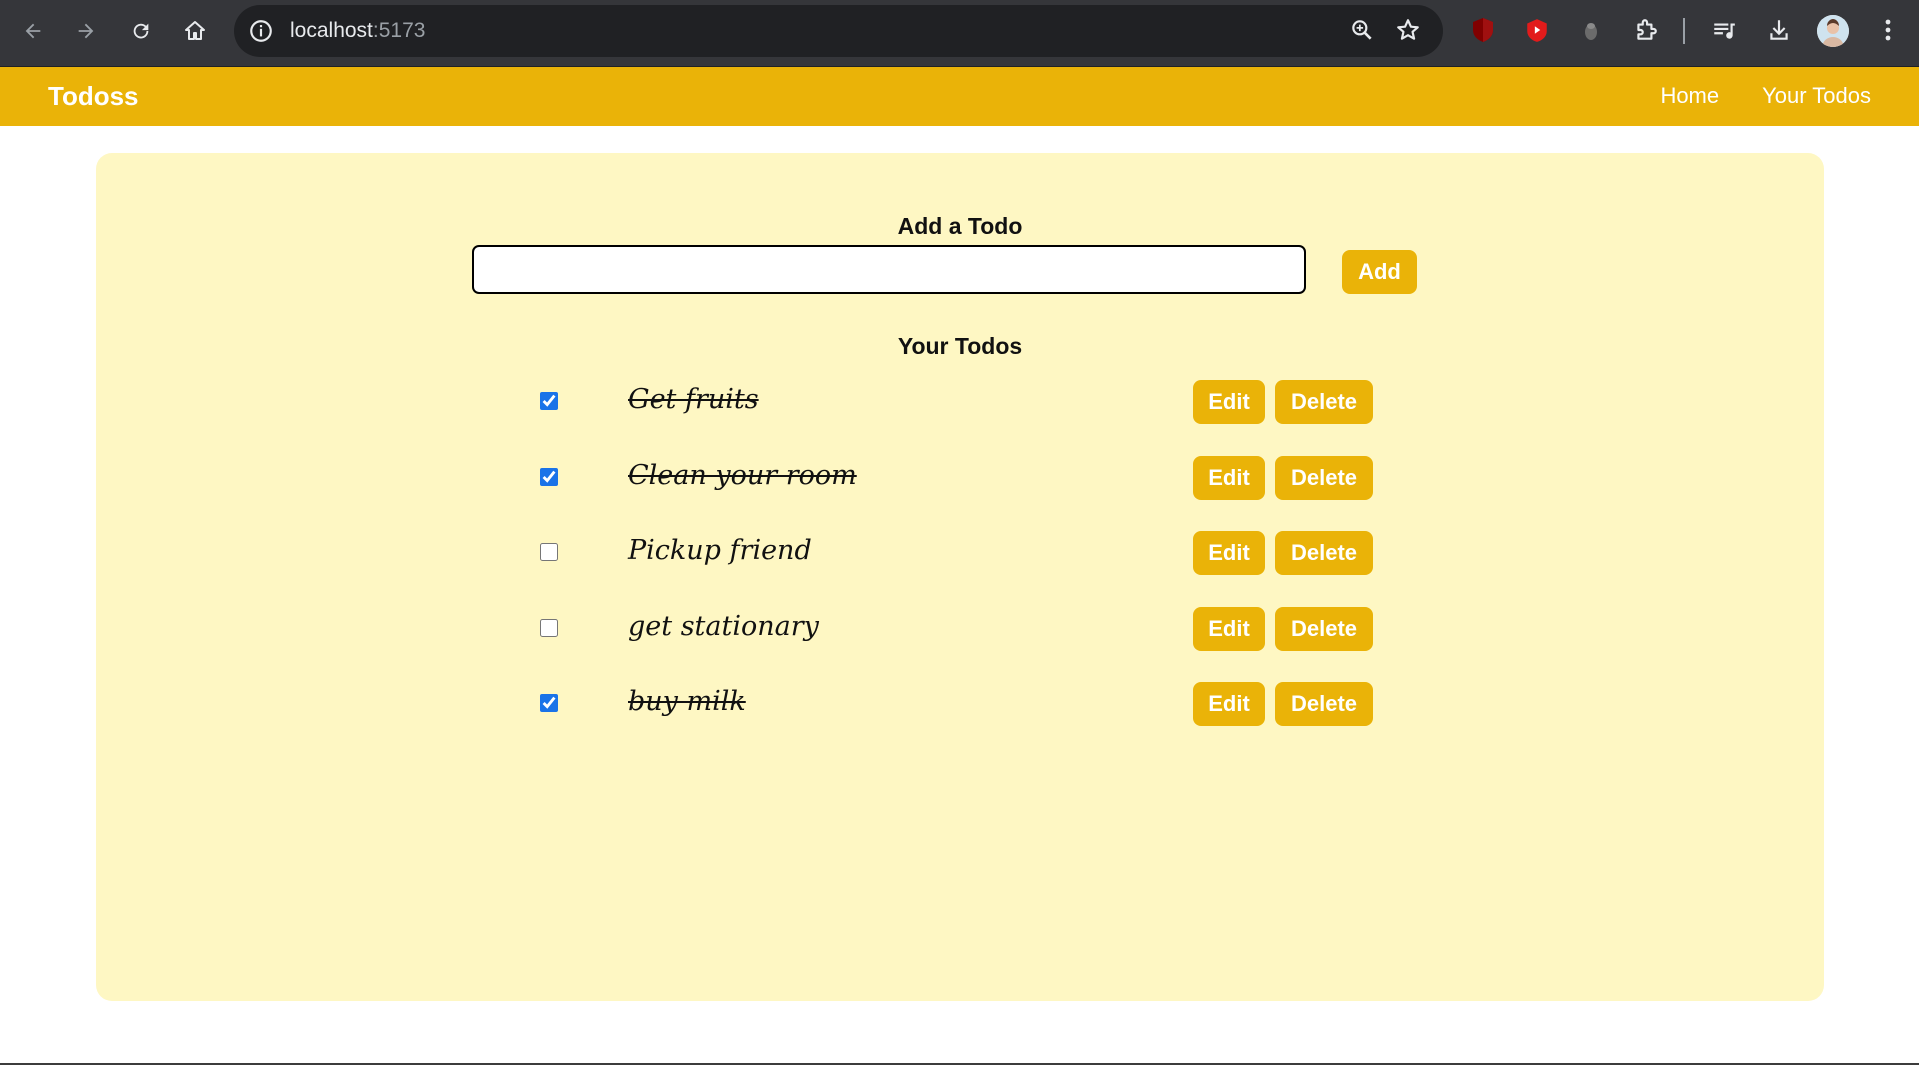 The image size is (1919, 1065). I want to click on browser-menu-button, so click(1888, 30).